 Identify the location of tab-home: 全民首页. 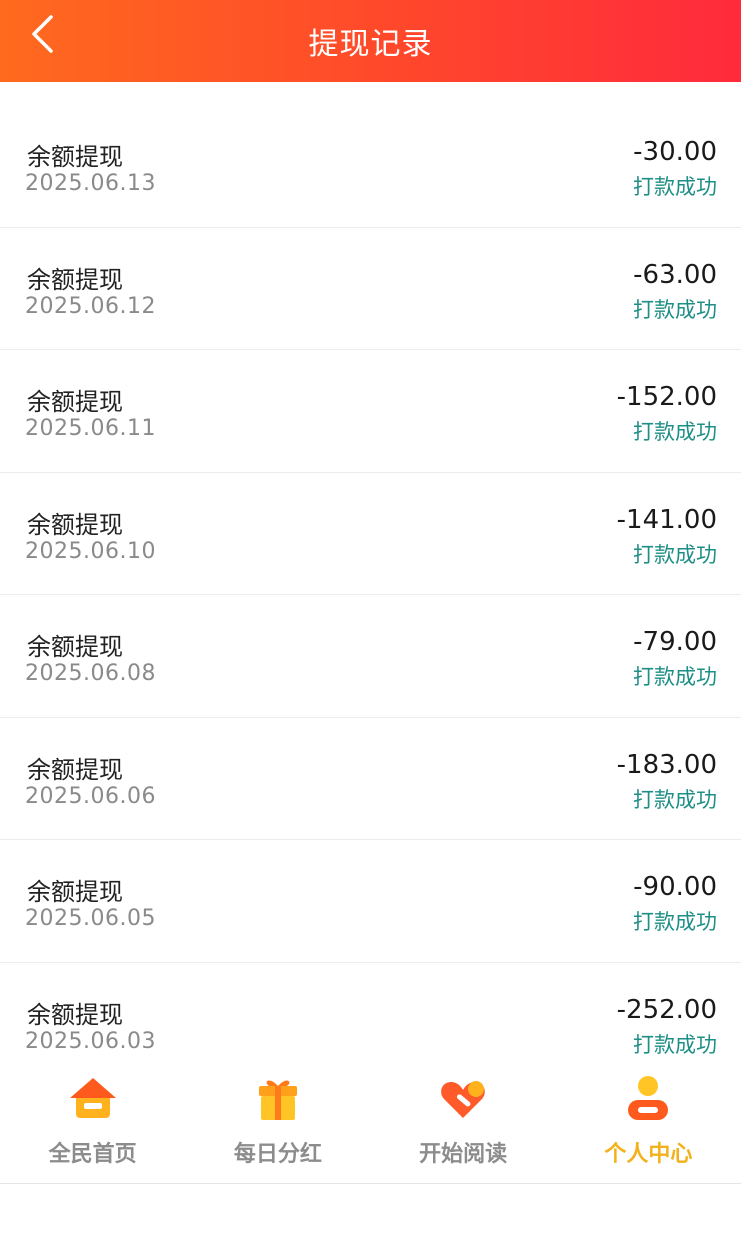
(92, 1122).